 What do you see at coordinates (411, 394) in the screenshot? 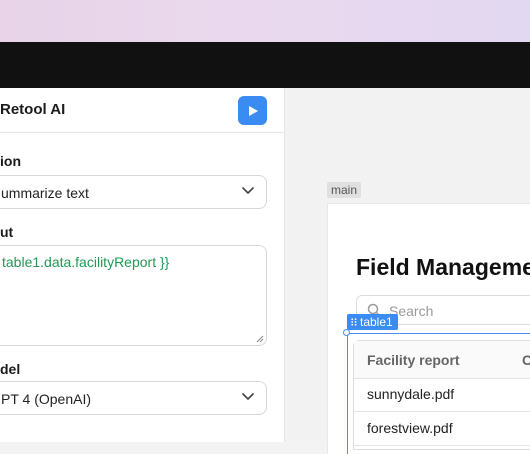
I see `table-cell: sunnydale.pdf` at bounding box center [411, 394].